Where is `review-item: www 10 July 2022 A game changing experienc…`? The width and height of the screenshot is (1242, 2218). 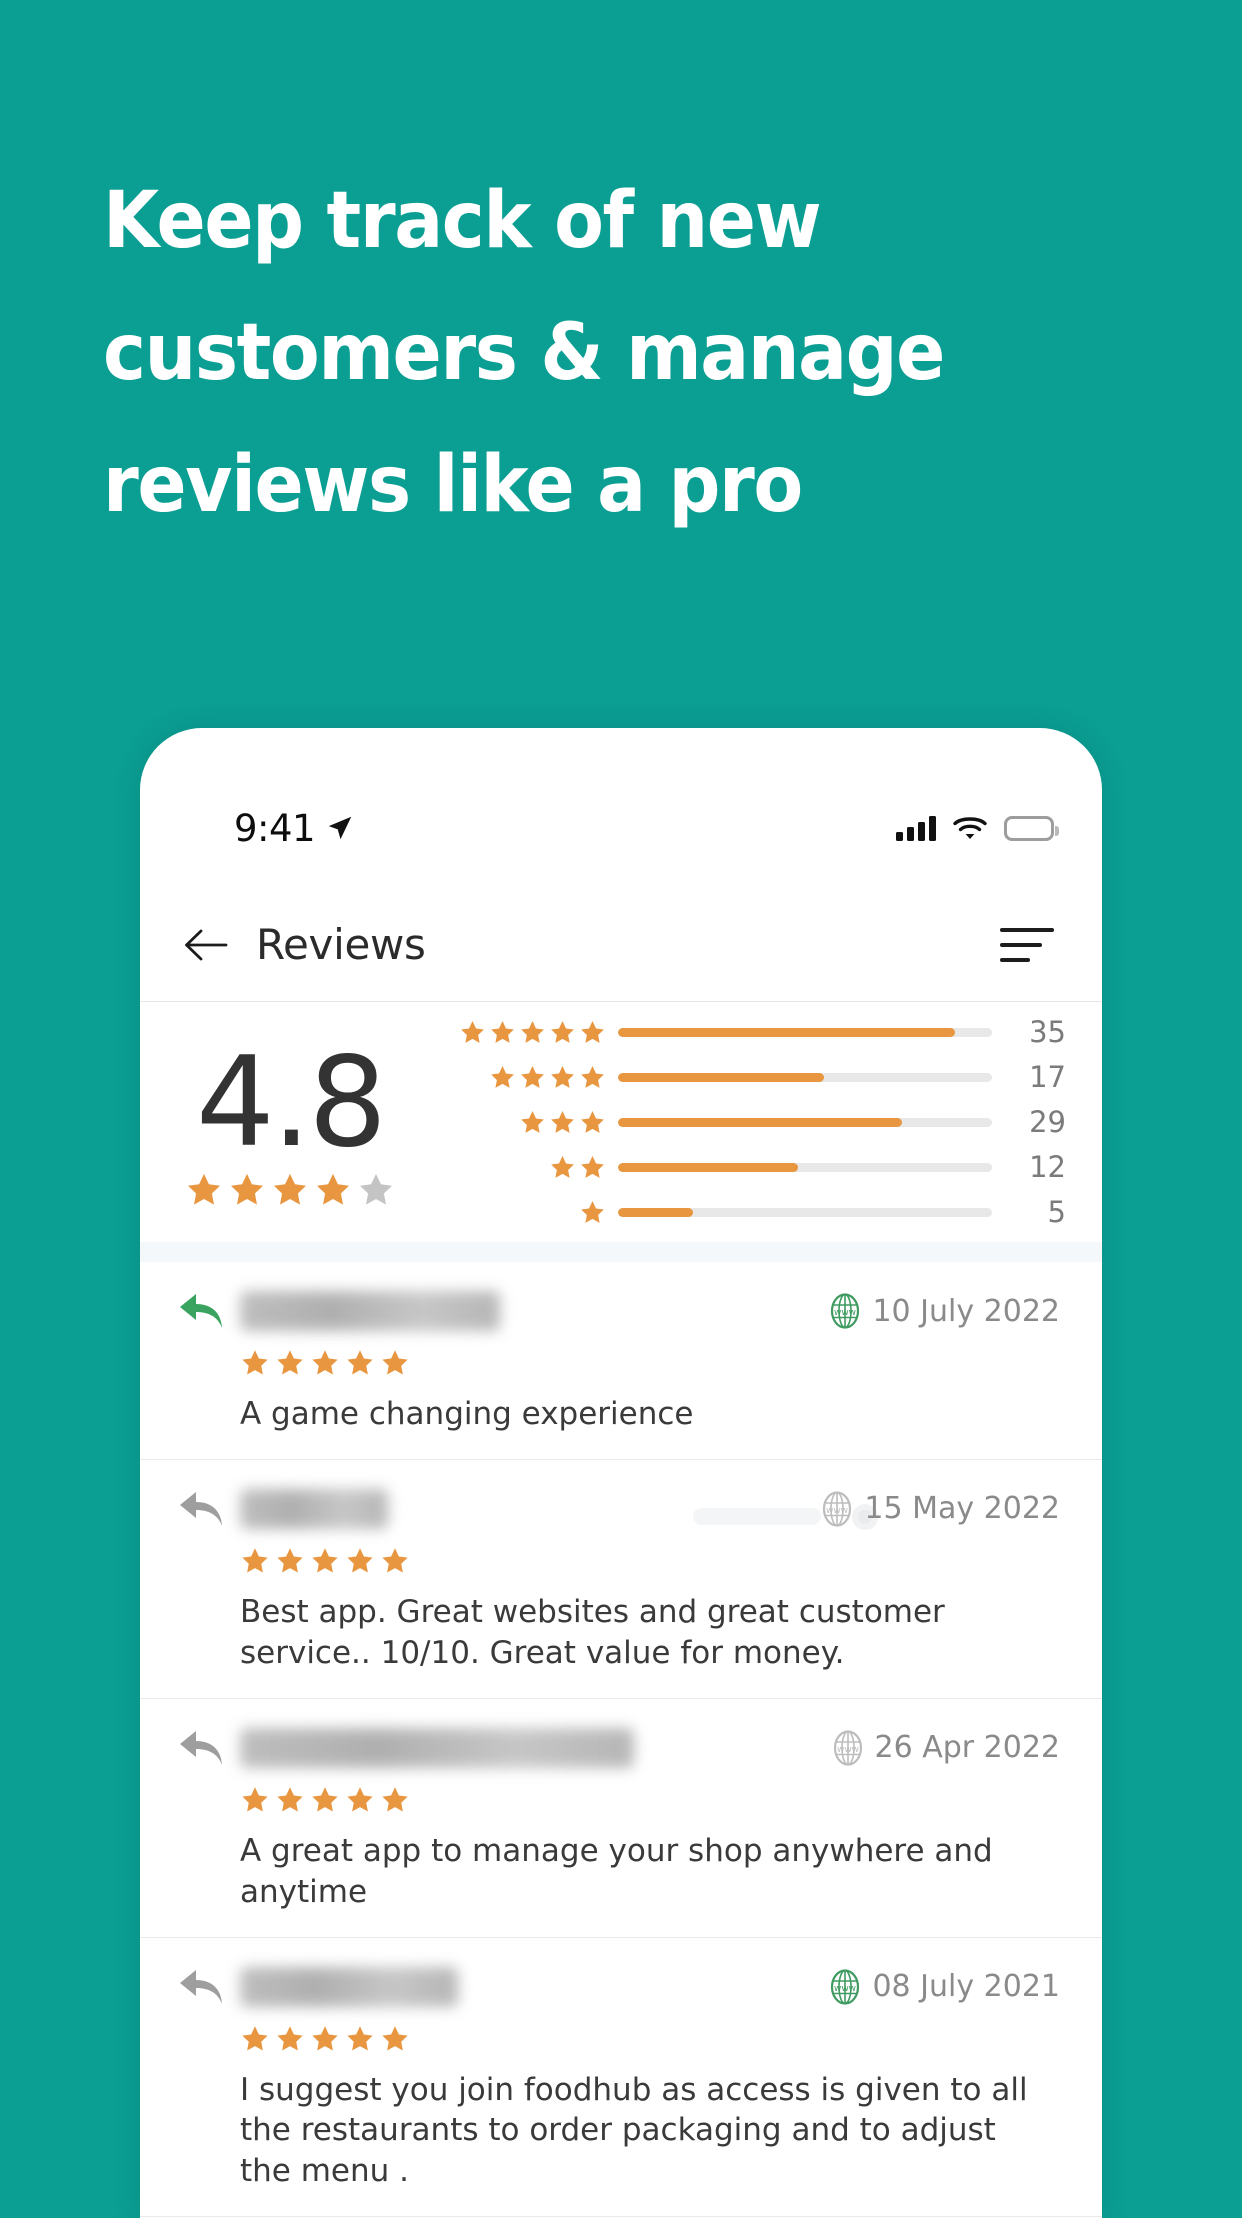 review-item: www 10 July 2022 A game changing experienc… is located at coordinates (621, 1361).